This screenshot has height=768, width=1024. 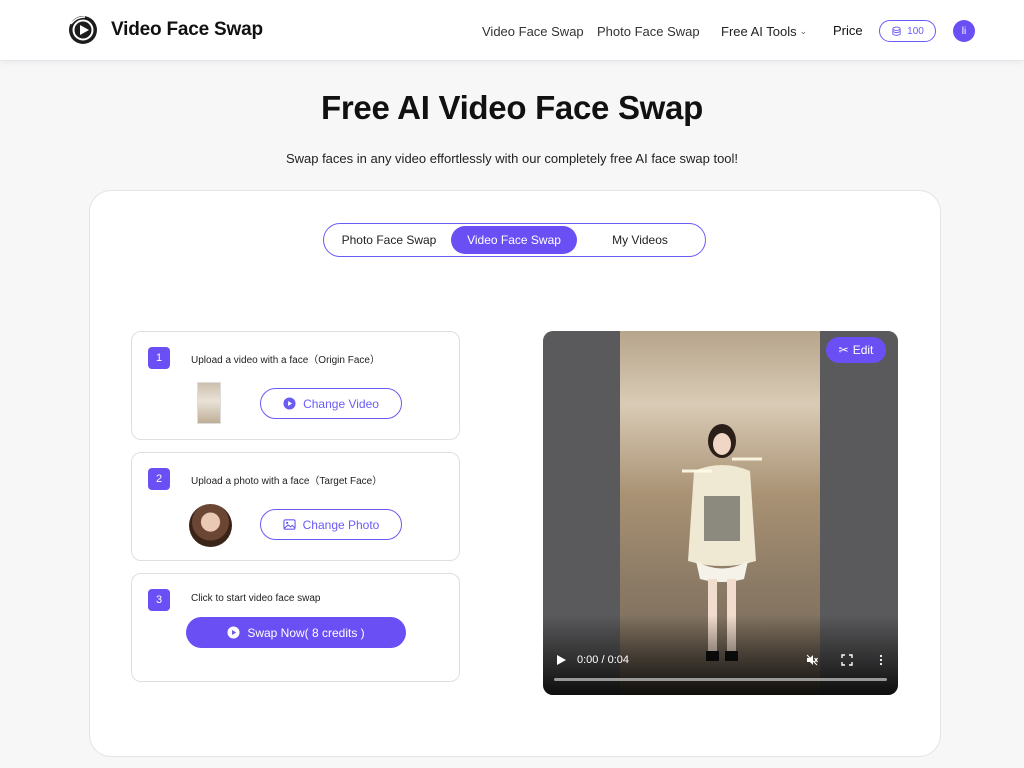 What do you see at coordinates (915, 31) in the screenshot?
I see `credits-count: 100` at bounding box center [915, 31].